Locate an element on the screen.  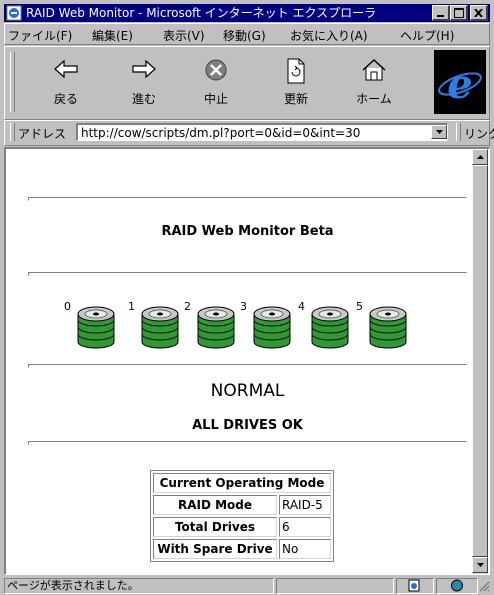
status-panel-zone is located at coordinates (457, 586).